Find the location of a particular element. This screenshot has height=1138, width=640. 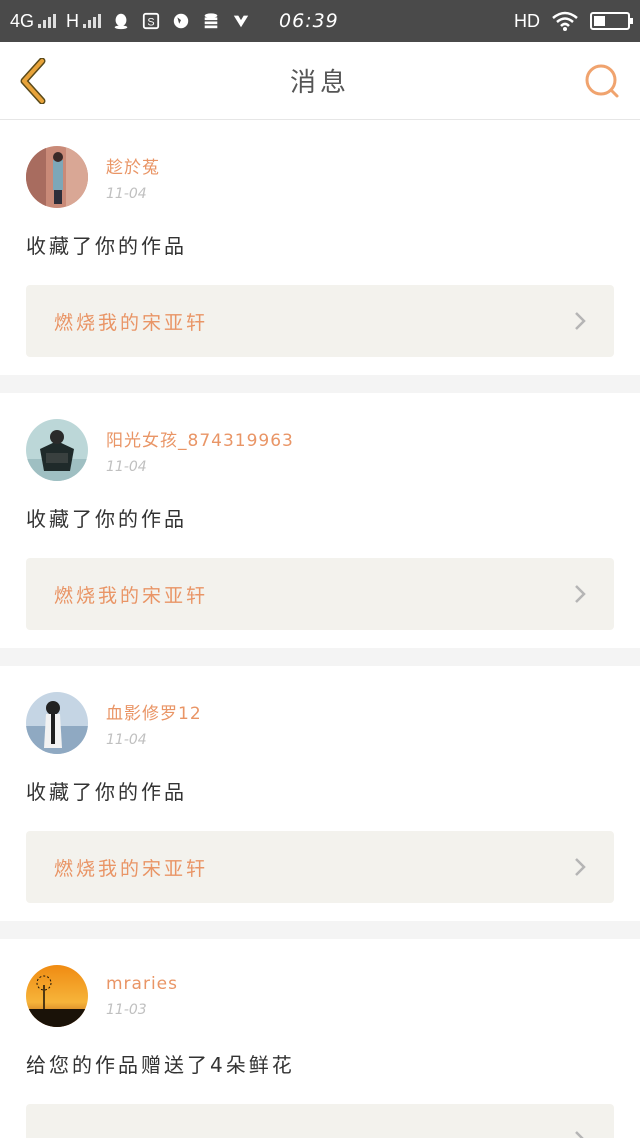

work-link is located at coordinates (320, 1121).